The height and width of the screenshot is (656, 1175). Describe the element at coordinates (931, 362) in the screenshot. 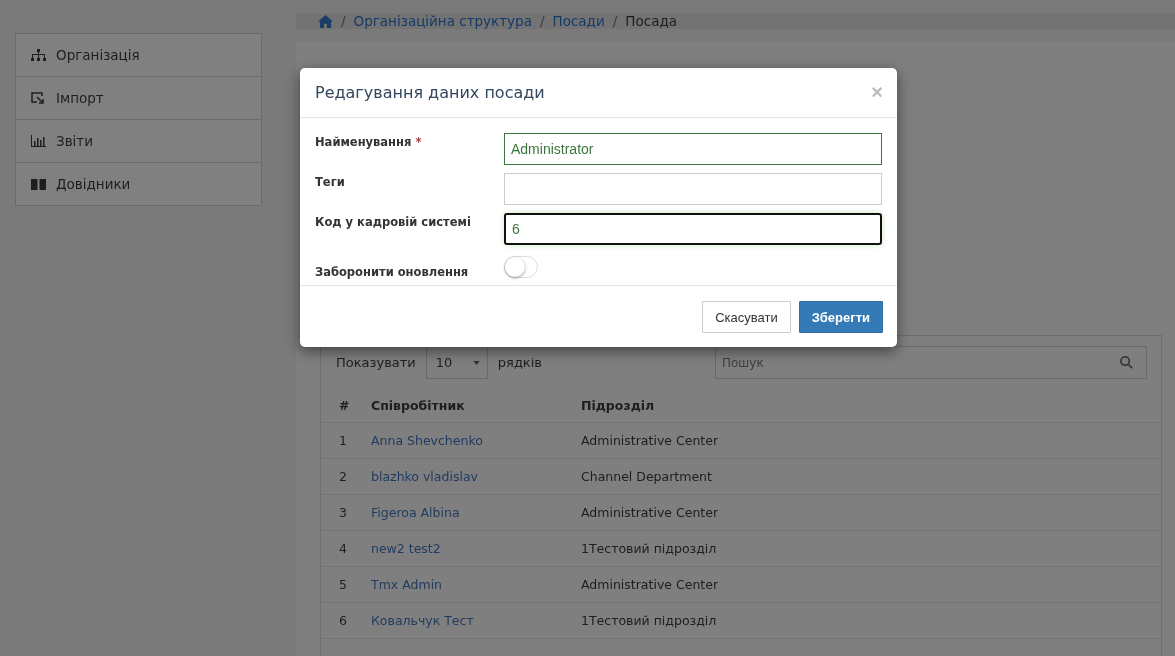

I see `search-field: Пошук` at that location.